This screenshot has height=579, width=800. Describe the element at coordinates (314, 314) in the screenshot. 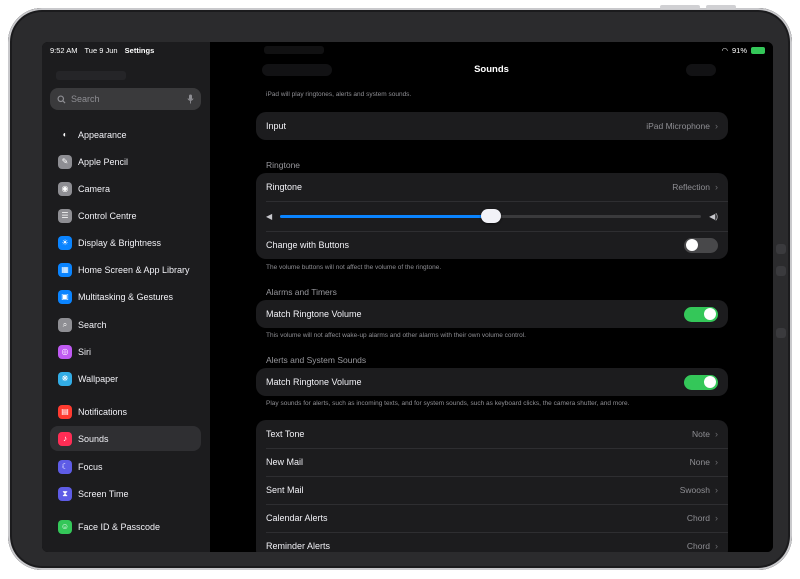

I see `alarms-match-label: Match Ringtone Volume` at that location.